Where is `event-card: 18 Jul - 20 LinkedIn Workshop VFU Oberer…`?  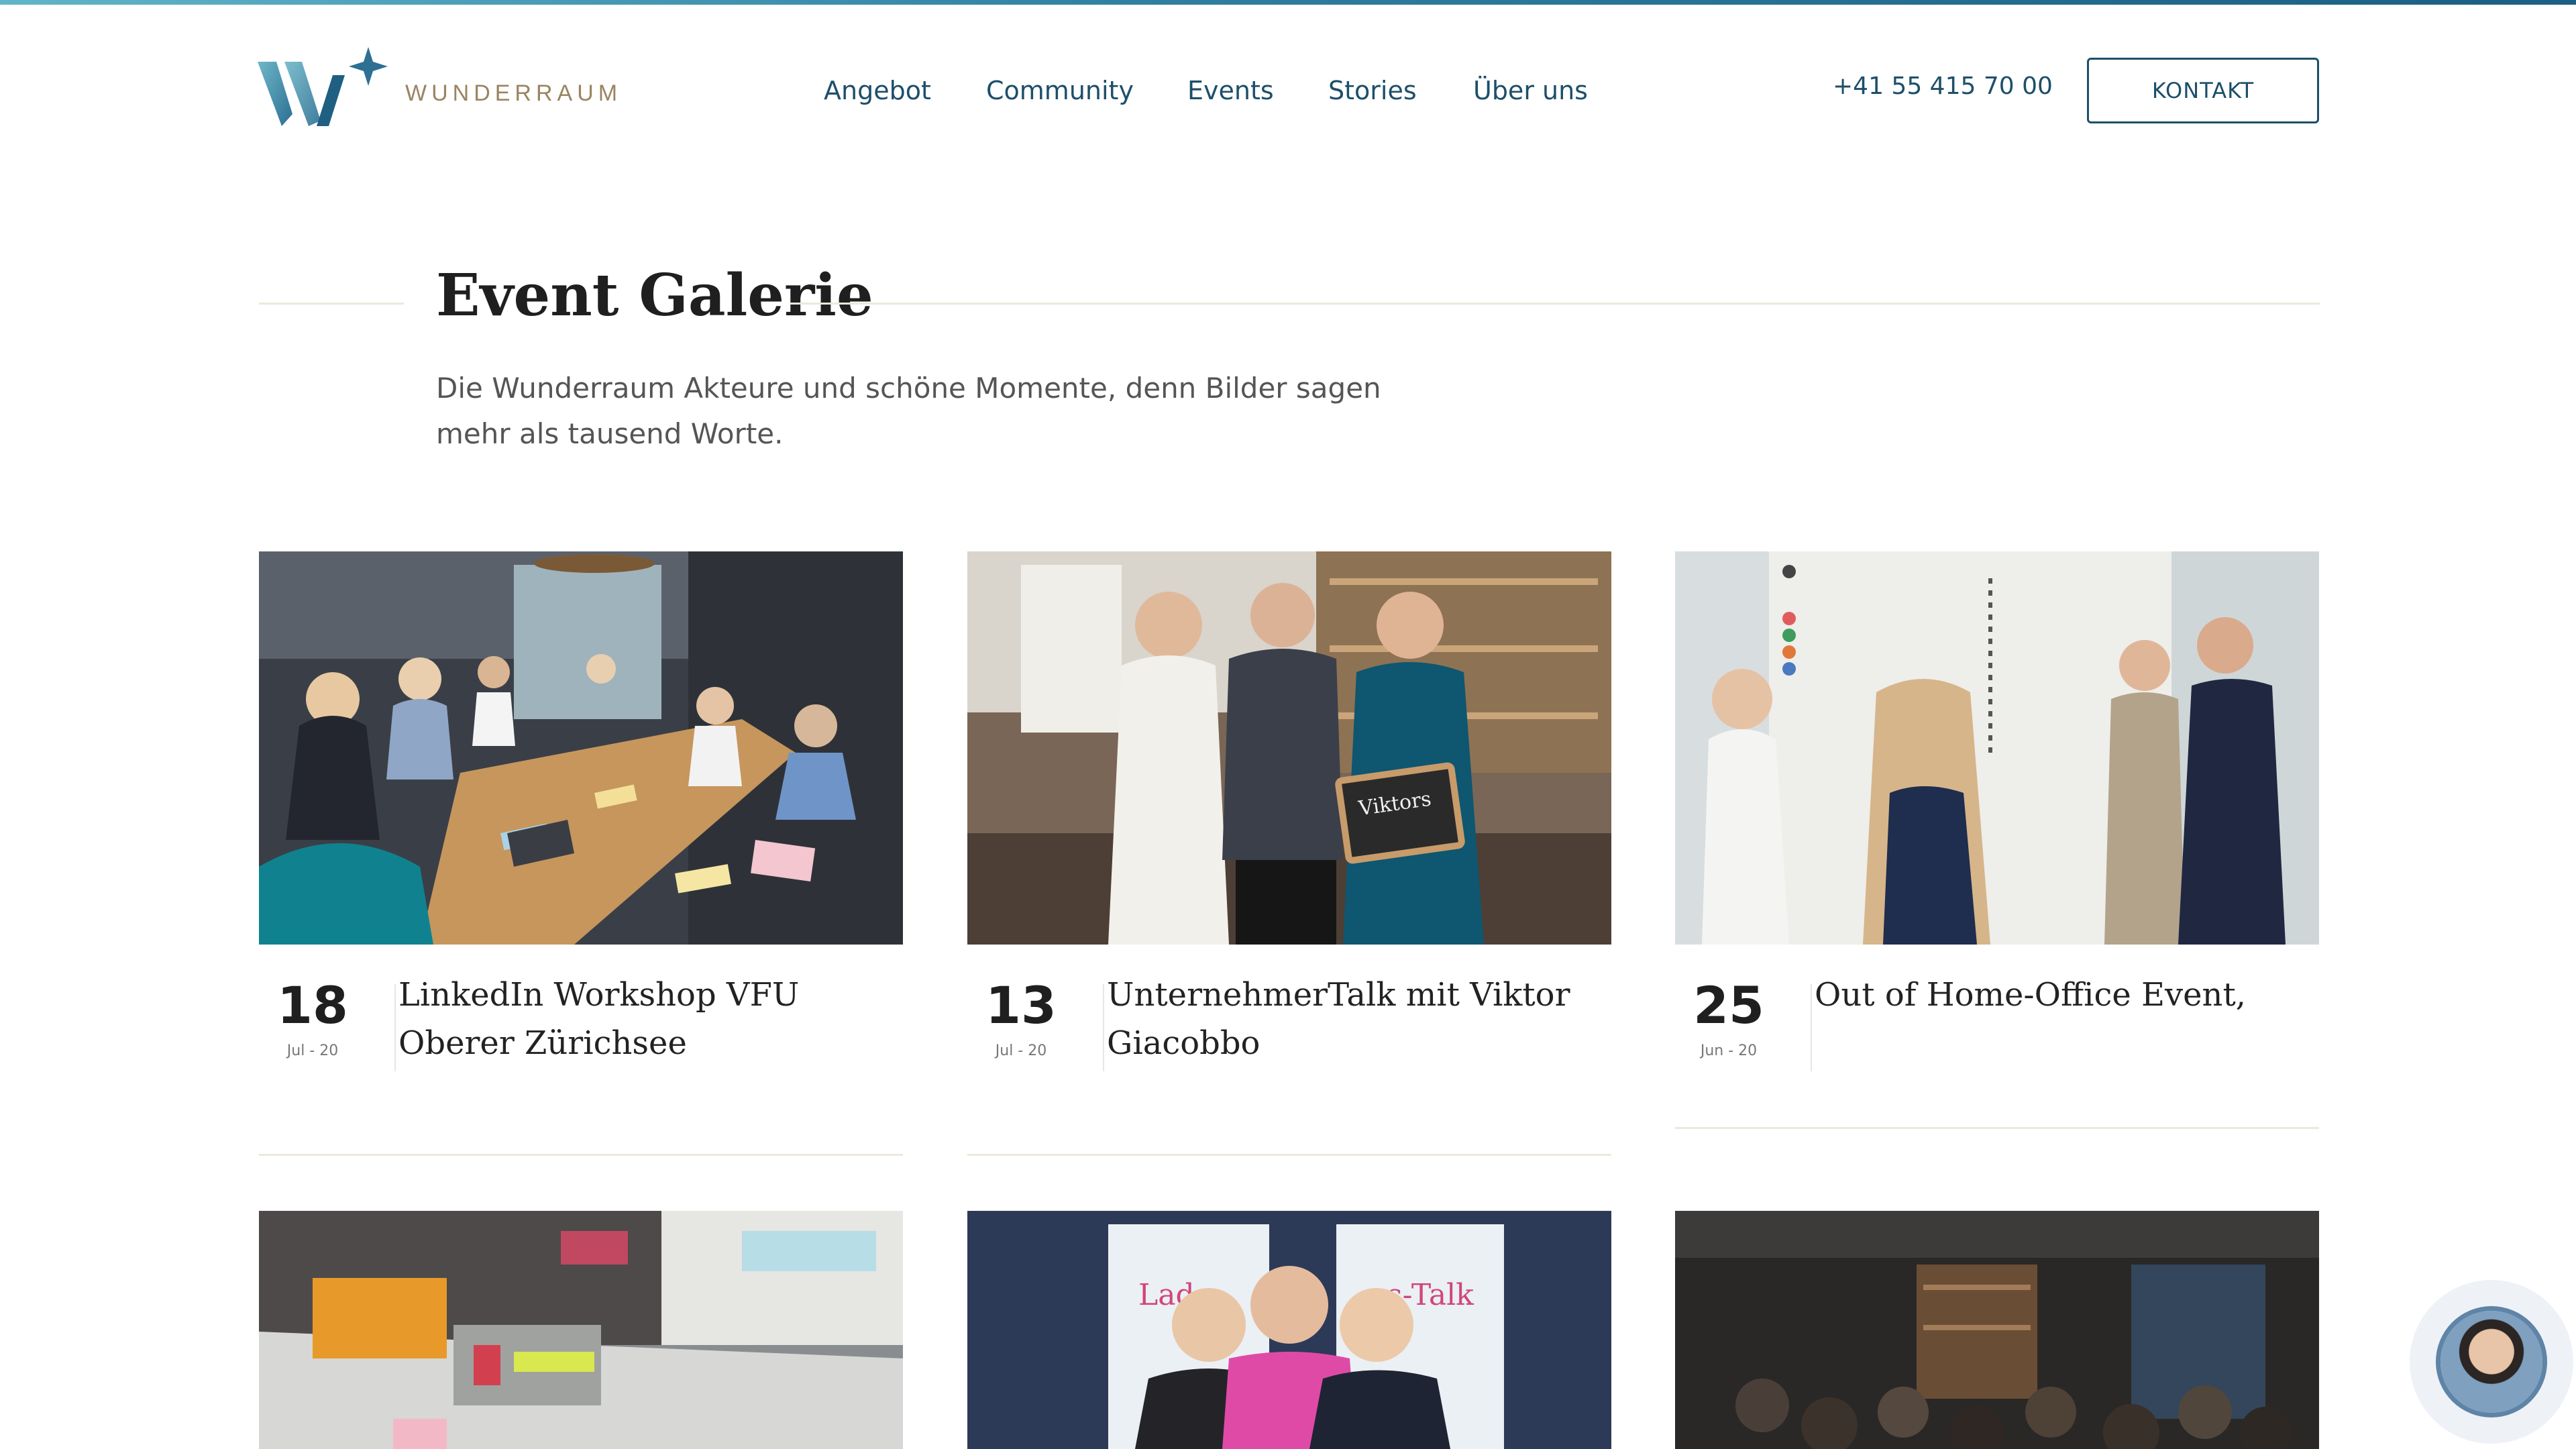
event-card: 18 Jul - 20 LinkedIn Workshop VFU Oberer… is located at coordinates (581, 853).